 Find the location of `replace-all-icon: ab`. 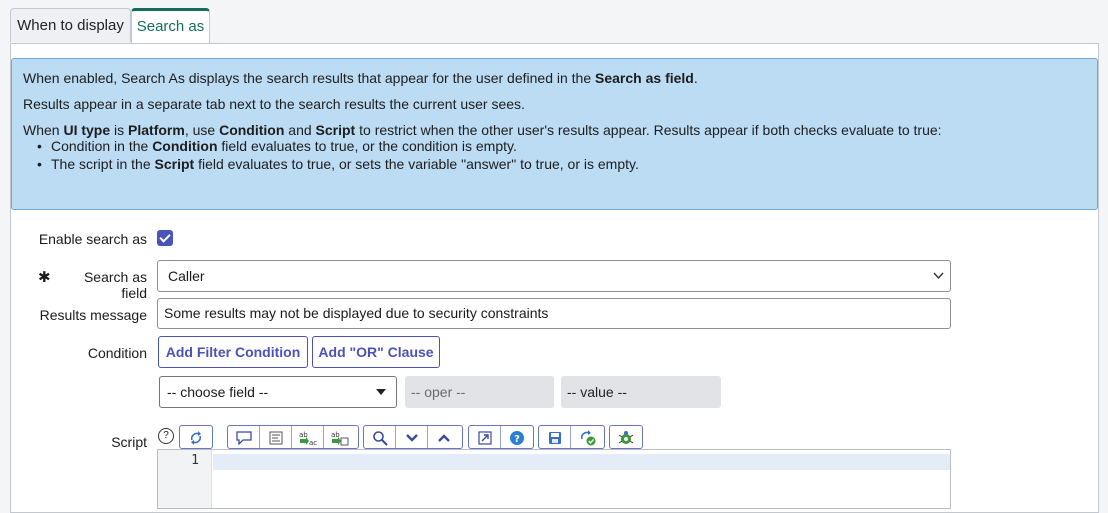

replace-all-icon: ab is located at coordinates (340, 437).